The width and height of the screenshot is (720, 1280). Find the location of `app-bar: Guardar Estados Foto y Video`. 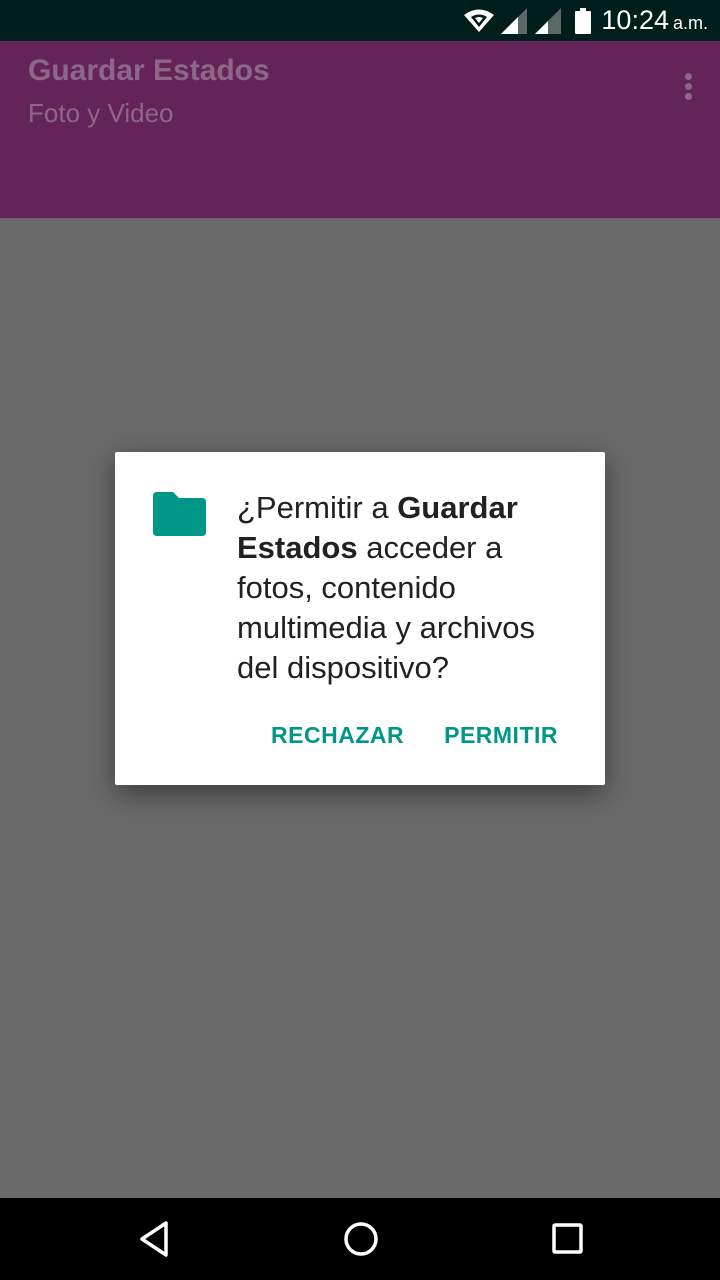

app-bar: Guardar Estados Foto y Video is located at coordinates (360, 129).